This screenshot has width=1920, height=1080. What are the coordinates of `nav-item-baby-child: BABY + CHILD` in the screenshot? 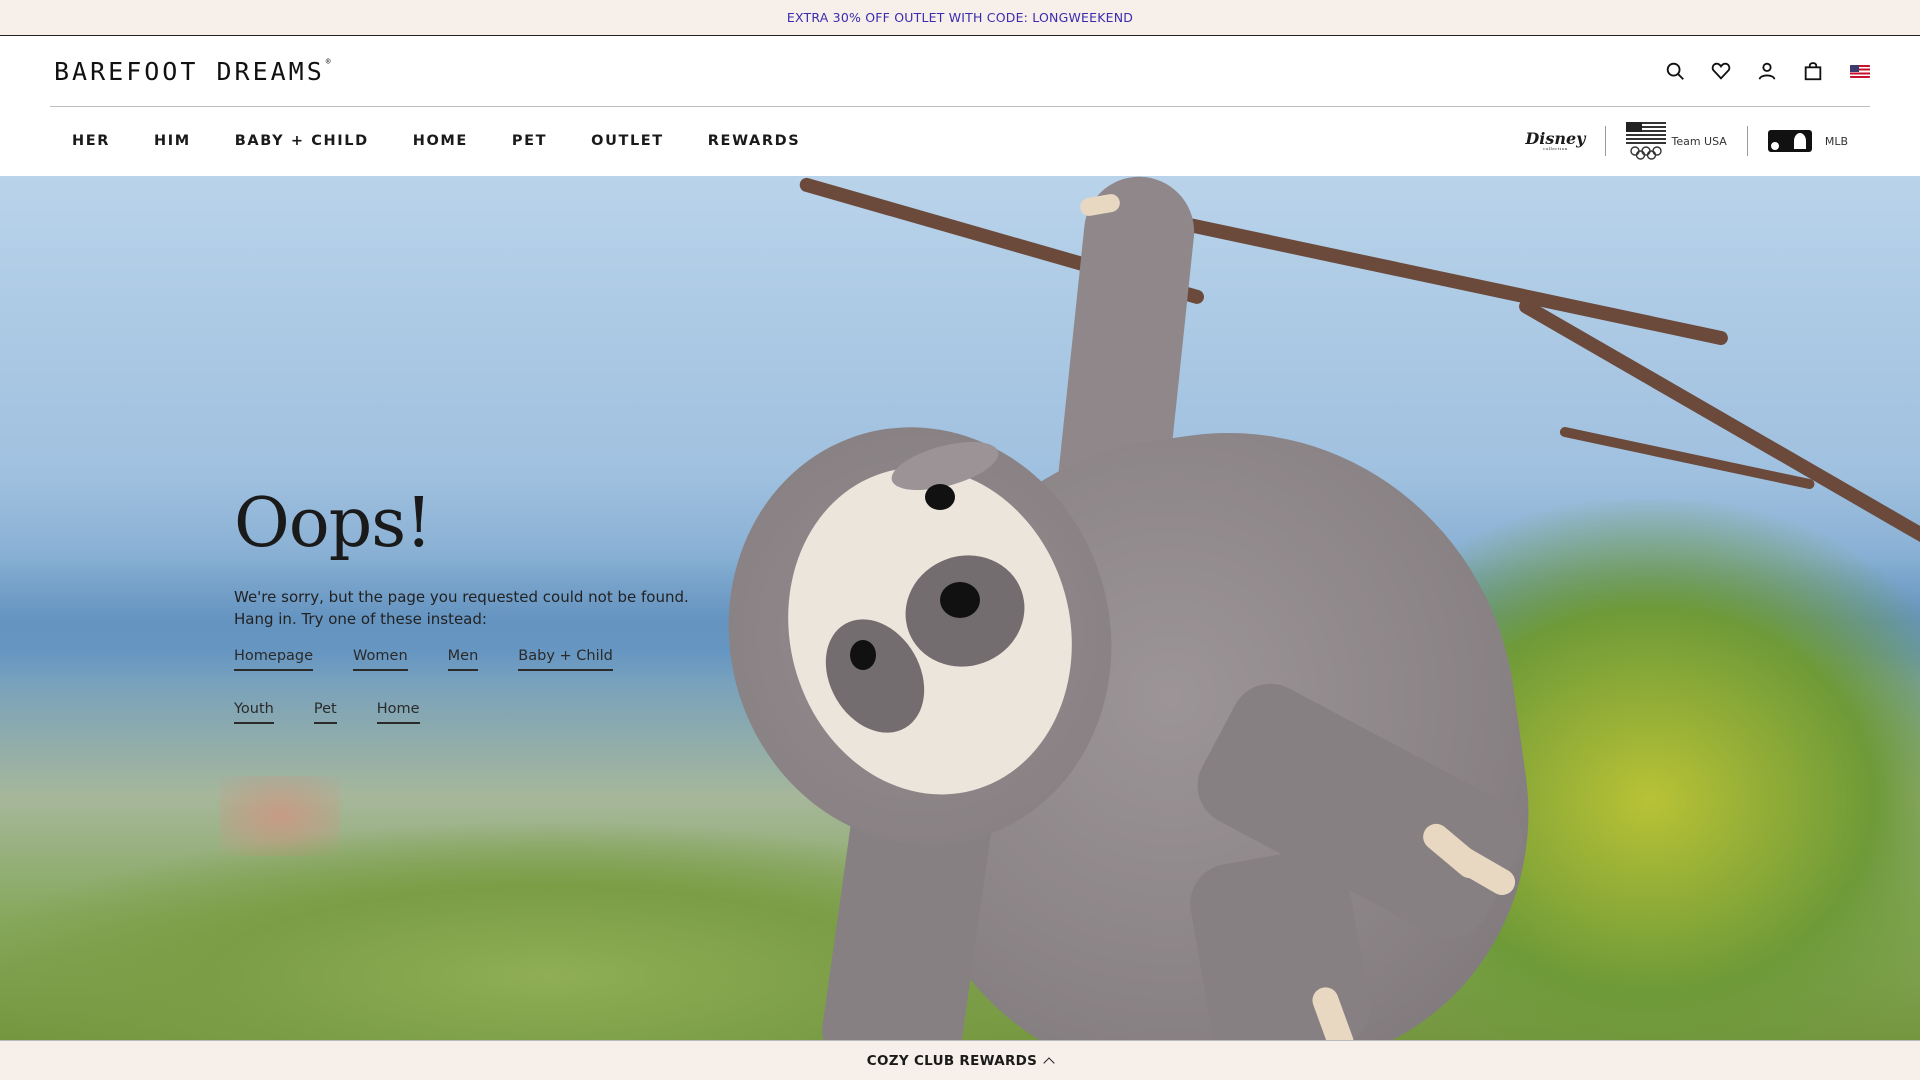 It's located at (302, 141).